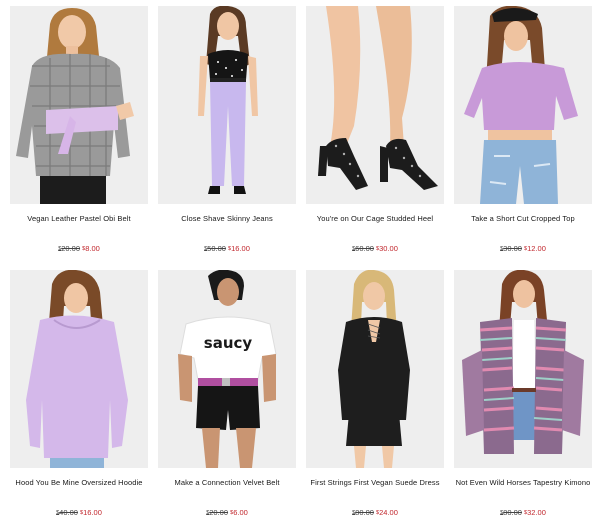  I want to click on original-price: $40.00, so click(67, 512).